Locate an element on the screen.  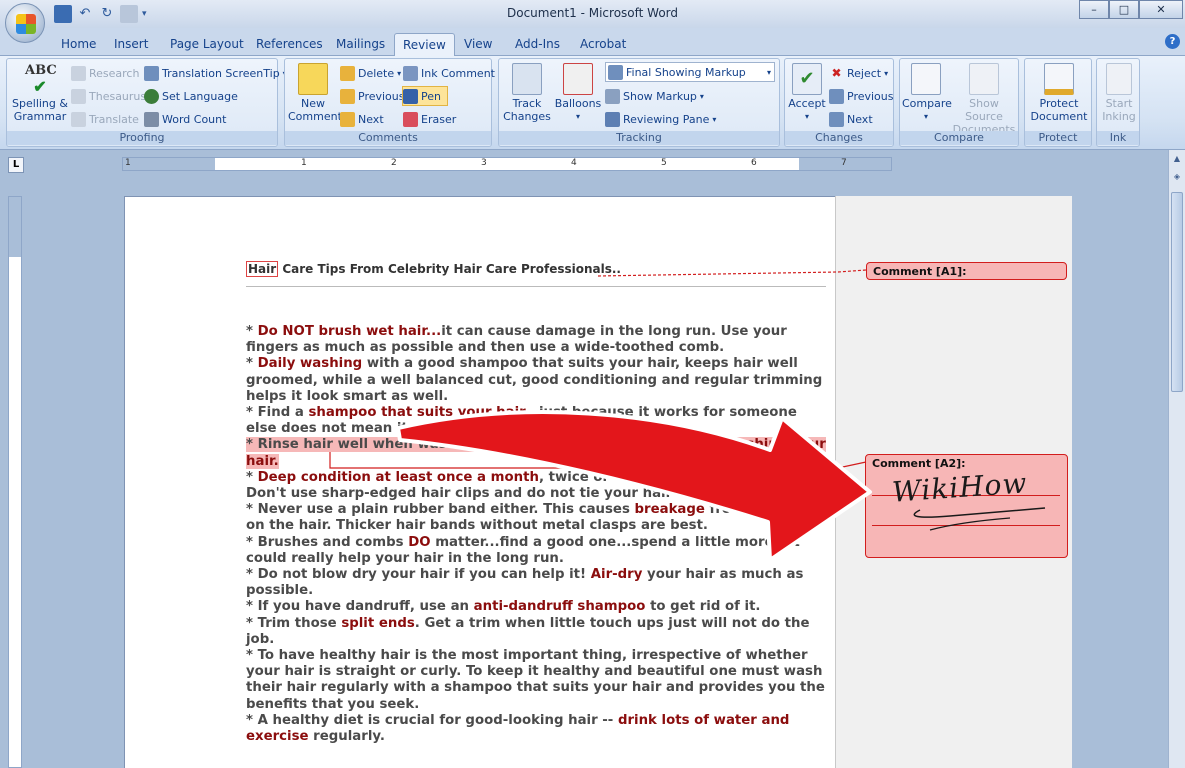
previous-change-button: Previous is located at coordinates (861, 96).